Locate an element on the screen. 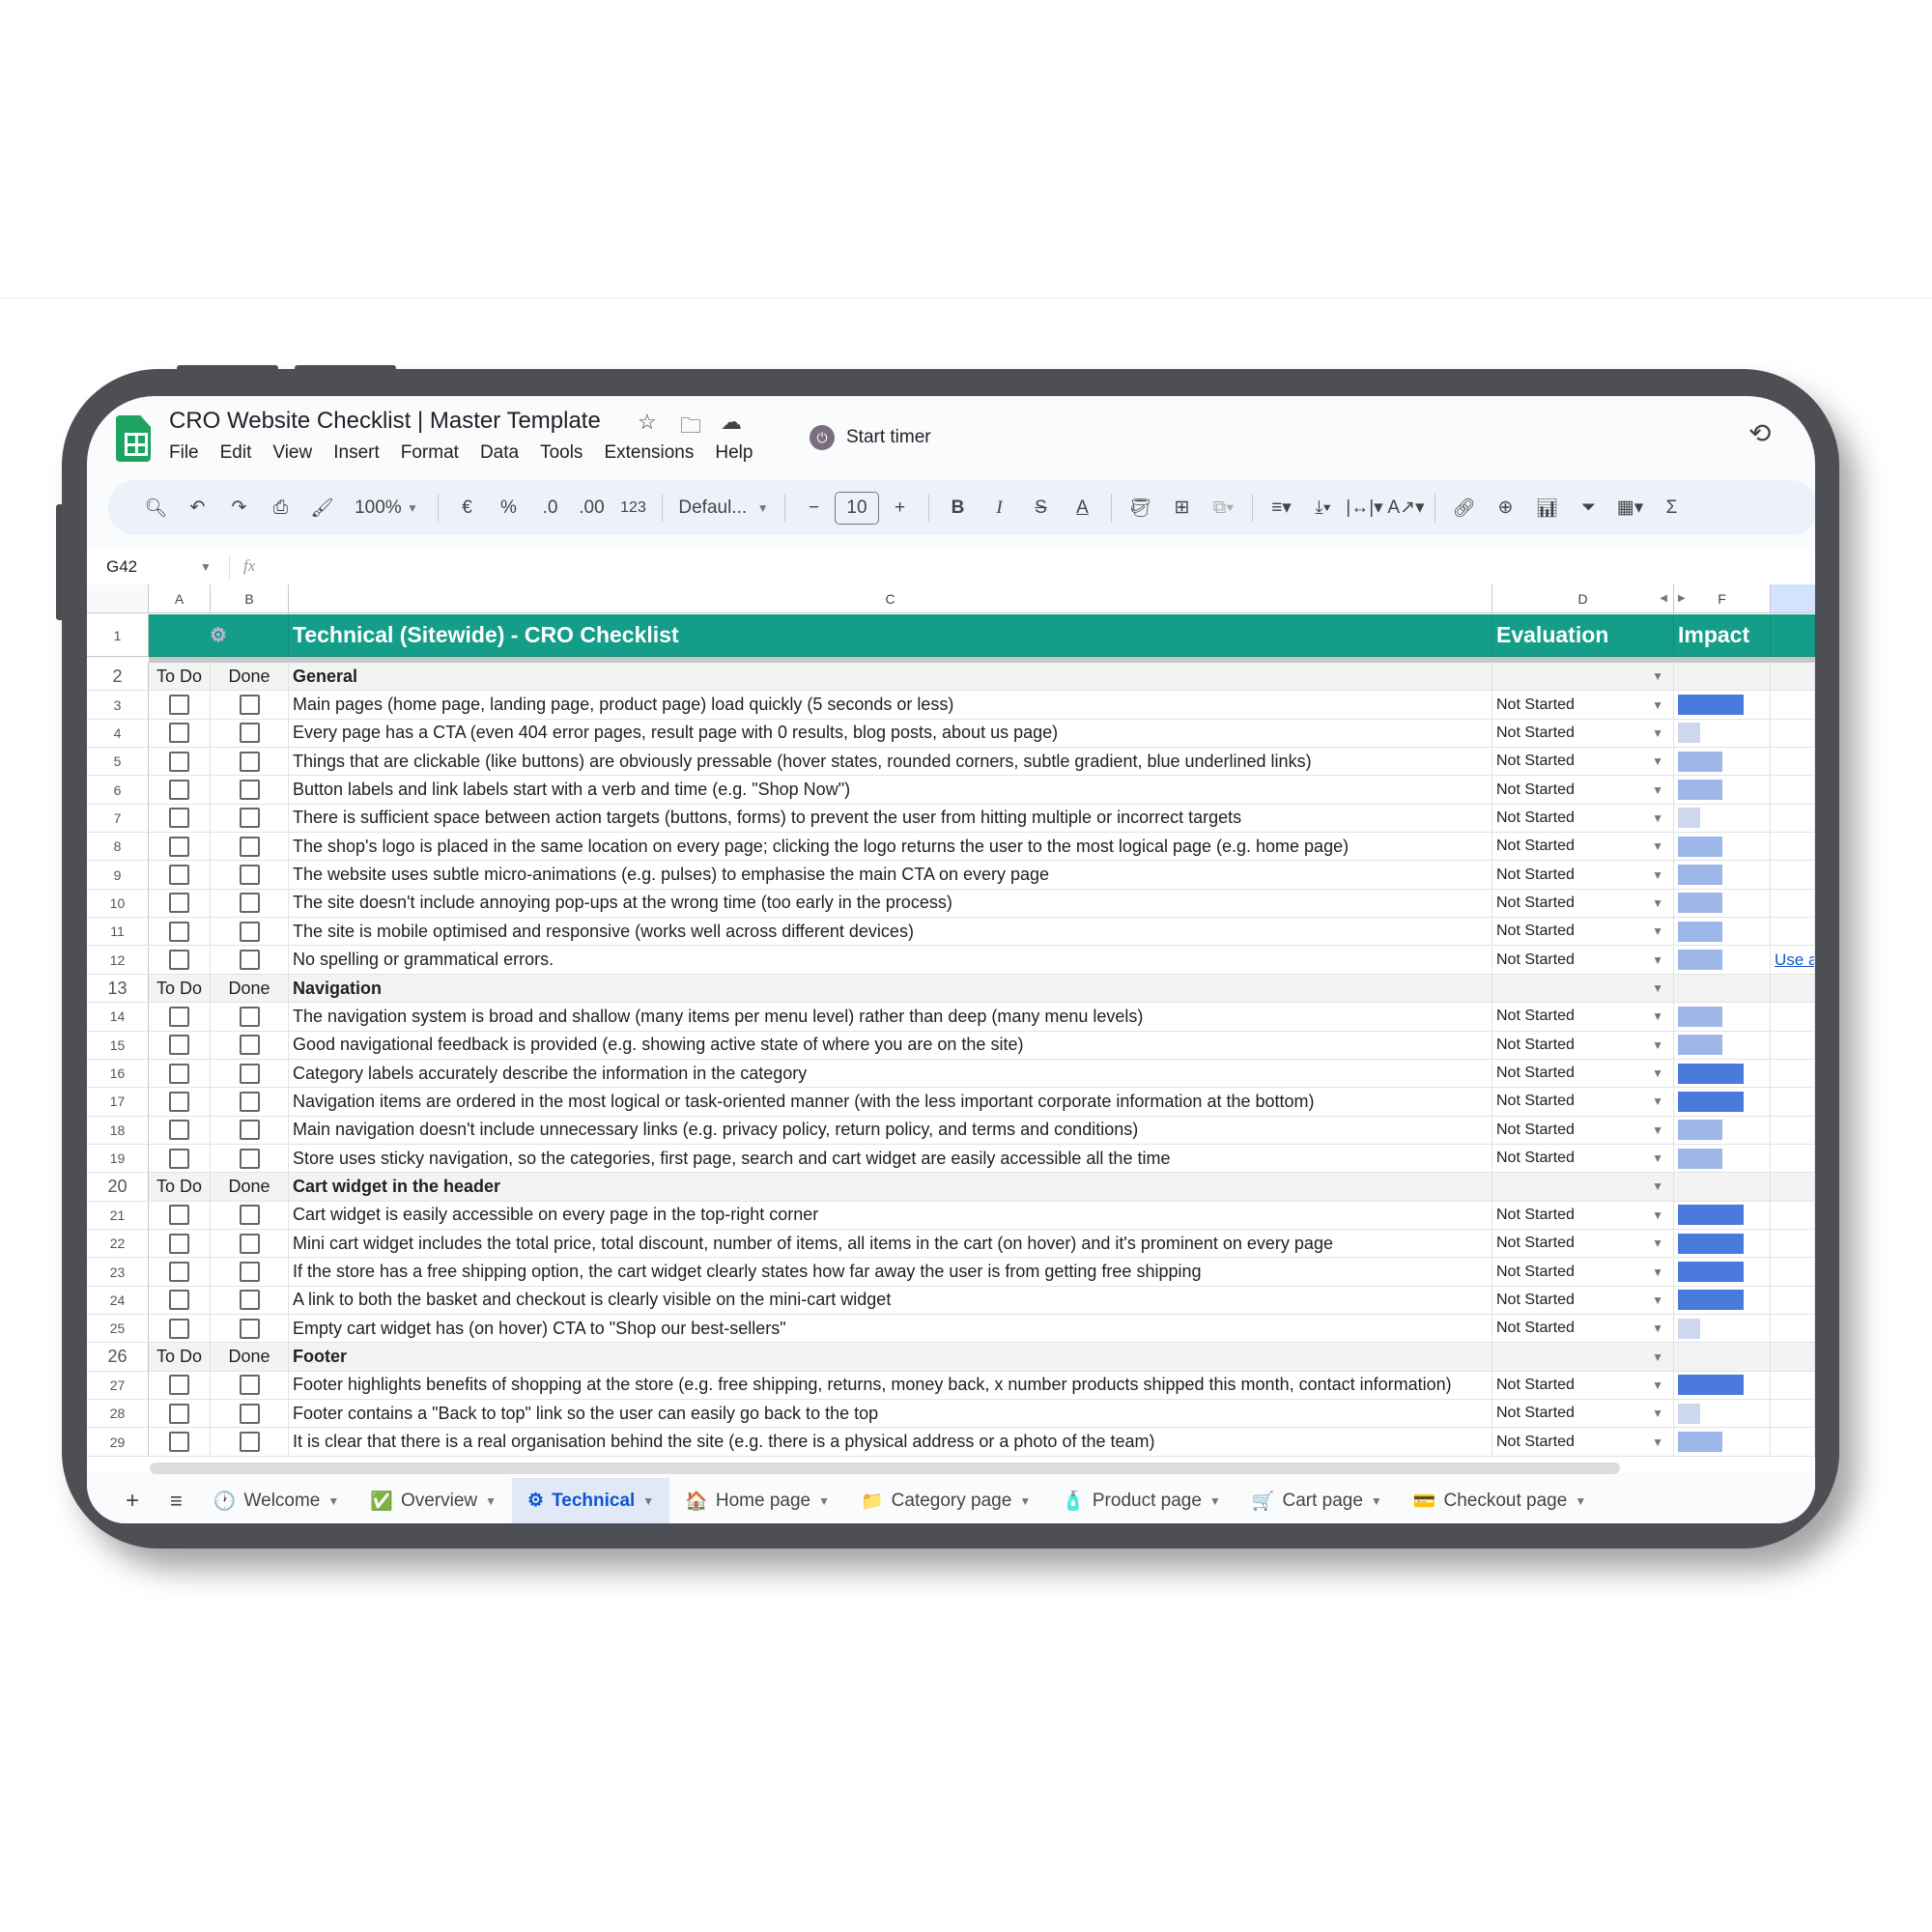 The image size is (1932, 1932). table-view-icon: ▦▾ is located at coordinates (1630, 508).